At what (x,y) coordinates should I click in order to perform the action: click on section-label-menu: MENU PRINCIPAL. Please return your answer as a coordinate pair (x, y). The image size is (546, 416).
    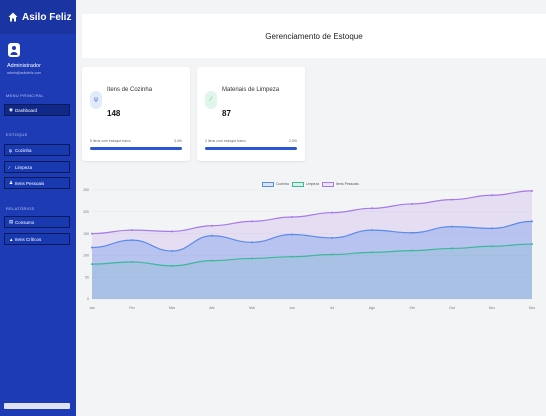
    Looking at the image, I should click on (25, 95).